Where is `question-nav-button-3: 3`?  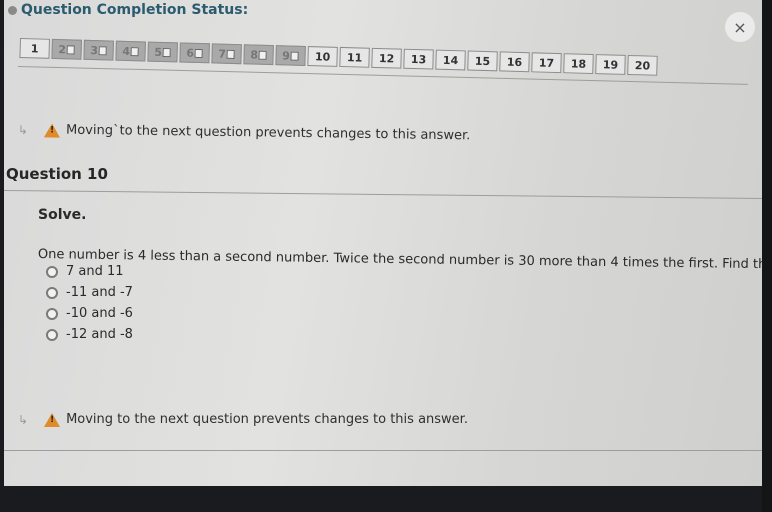 question-nav-button-3: 3 is located at coordinates (98, 50).